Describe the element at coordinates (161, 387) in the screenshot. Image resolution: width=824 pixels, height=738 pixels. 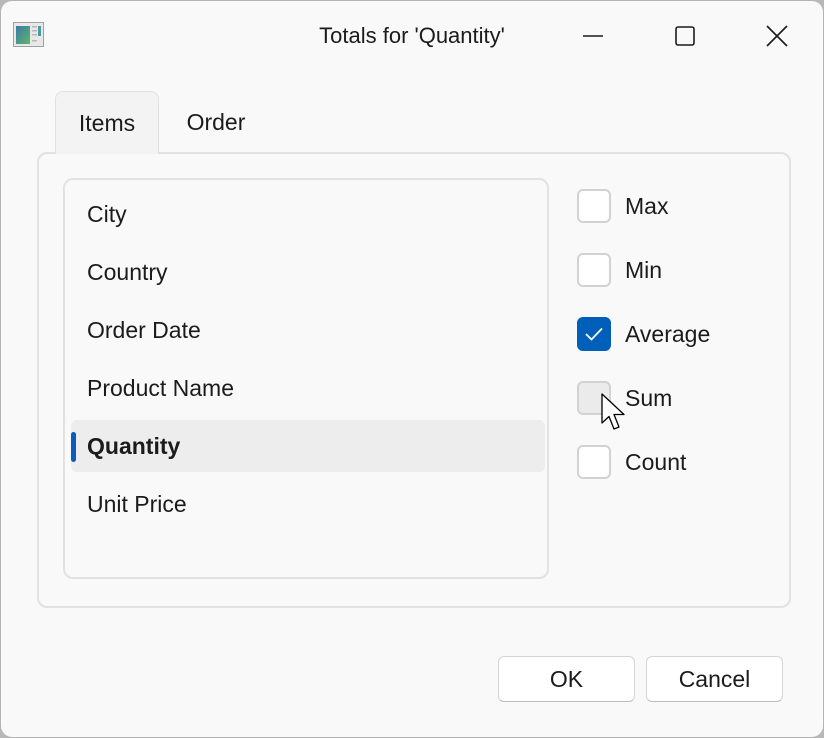
I see `list-item-label: Product Name` at that location.